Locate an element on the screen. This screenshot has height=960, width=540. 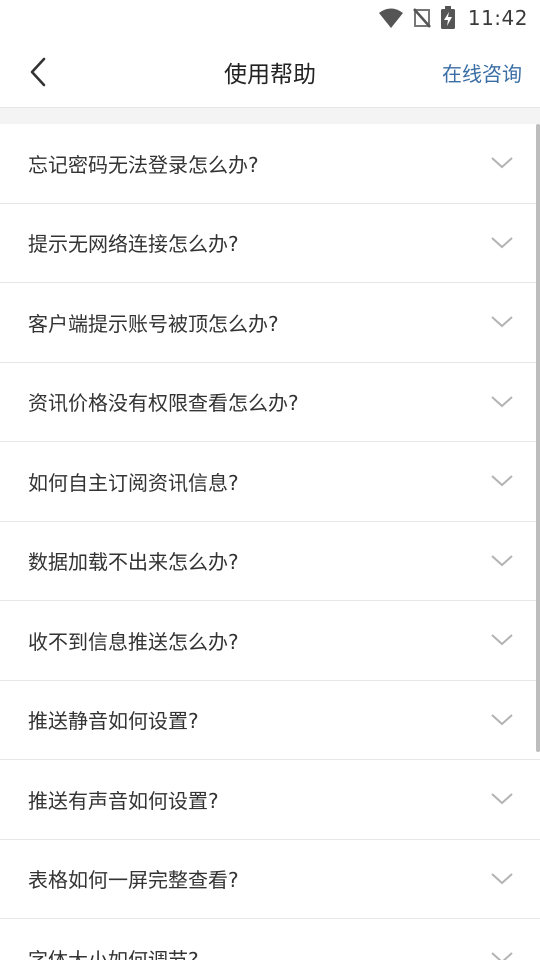
header: 使用帮助 在线咨询 is located at coordinates (270, 72).